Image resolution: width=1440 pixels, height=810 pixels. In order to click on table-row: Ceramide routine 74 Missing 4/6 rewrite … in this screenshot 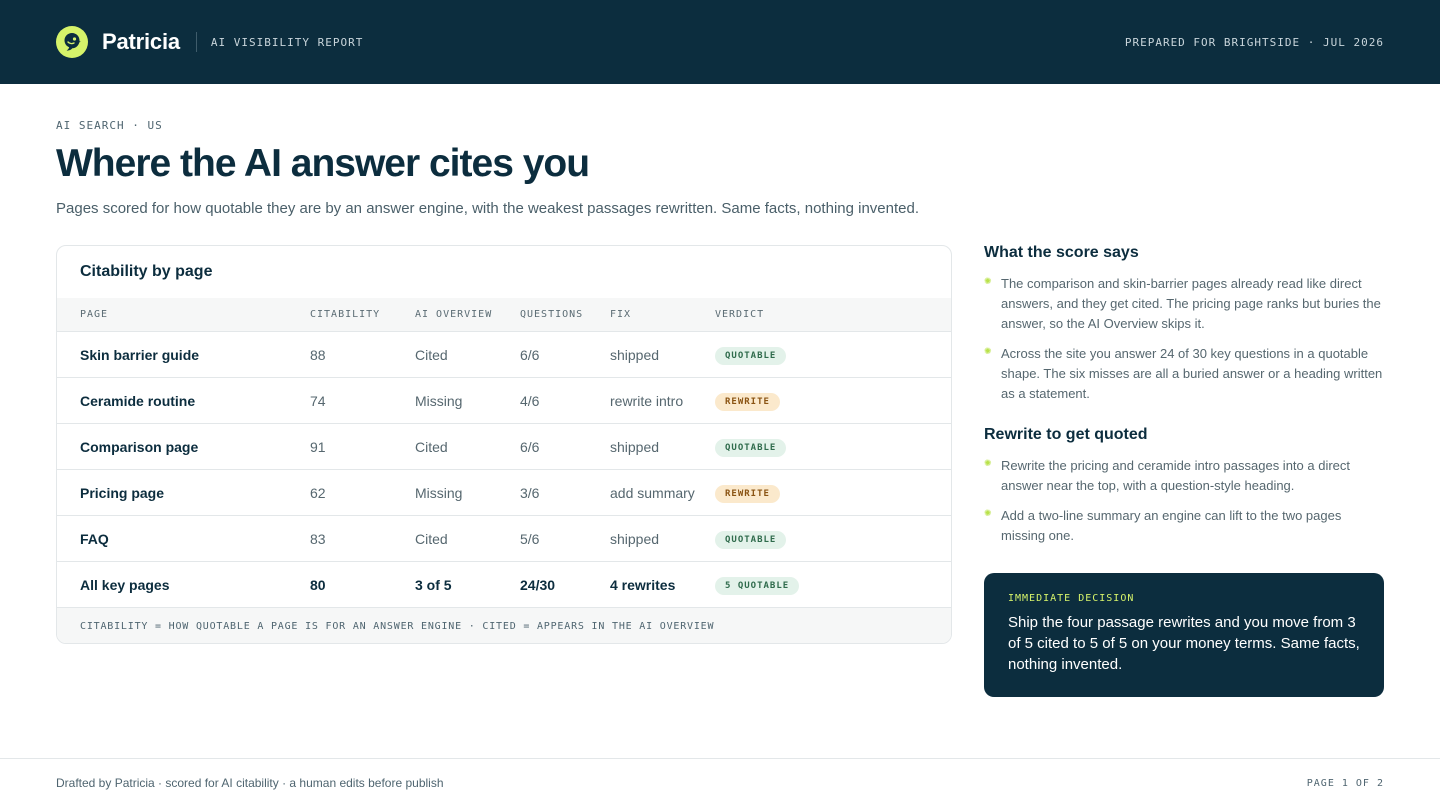, I will do `click(504, 401)`.